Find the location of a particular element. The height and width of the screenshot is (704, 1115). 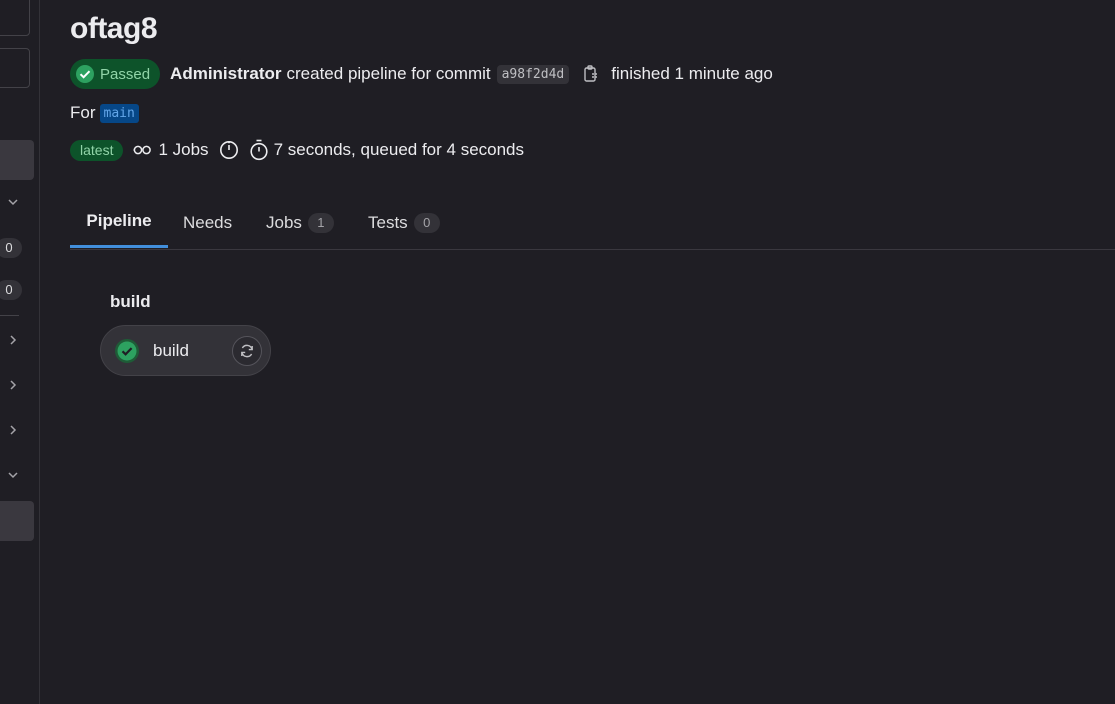

tab-tests: Tests 0 is located at coordinates (404, 222).